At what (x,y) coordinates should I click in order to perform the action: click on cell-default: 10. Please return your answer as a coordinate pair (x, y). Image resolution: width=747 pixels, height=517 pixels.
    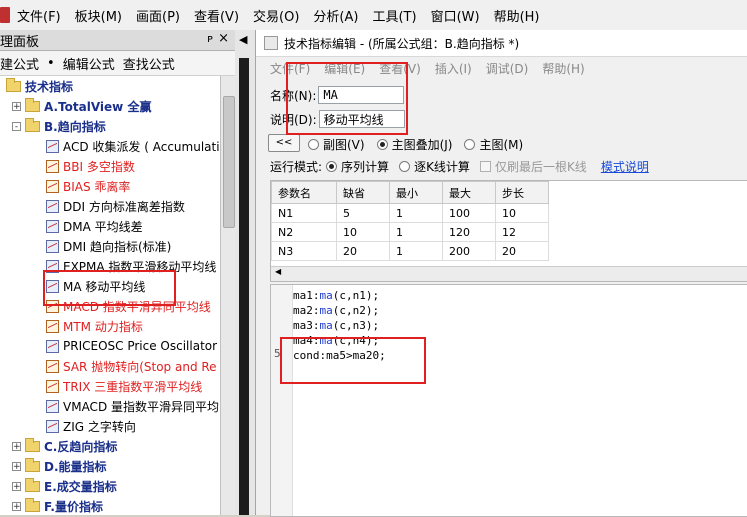
    Looking at the image, I should click on (363, 232).